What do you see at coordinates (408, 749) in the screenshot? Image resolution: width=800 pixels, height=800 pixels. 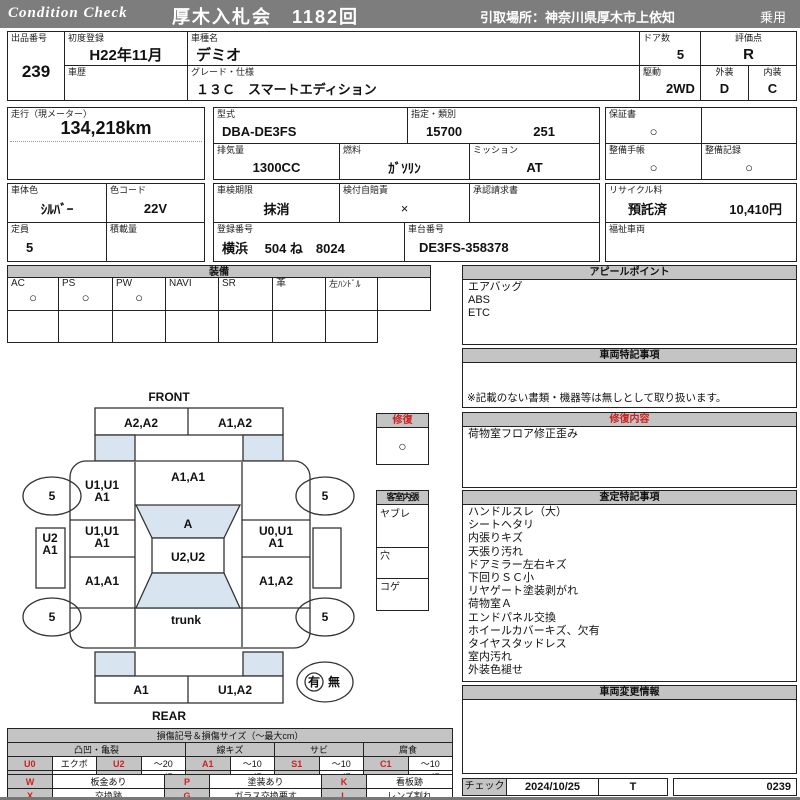 I see `legend-group-corrosion: 腐食` at bounding box center [408, 749].